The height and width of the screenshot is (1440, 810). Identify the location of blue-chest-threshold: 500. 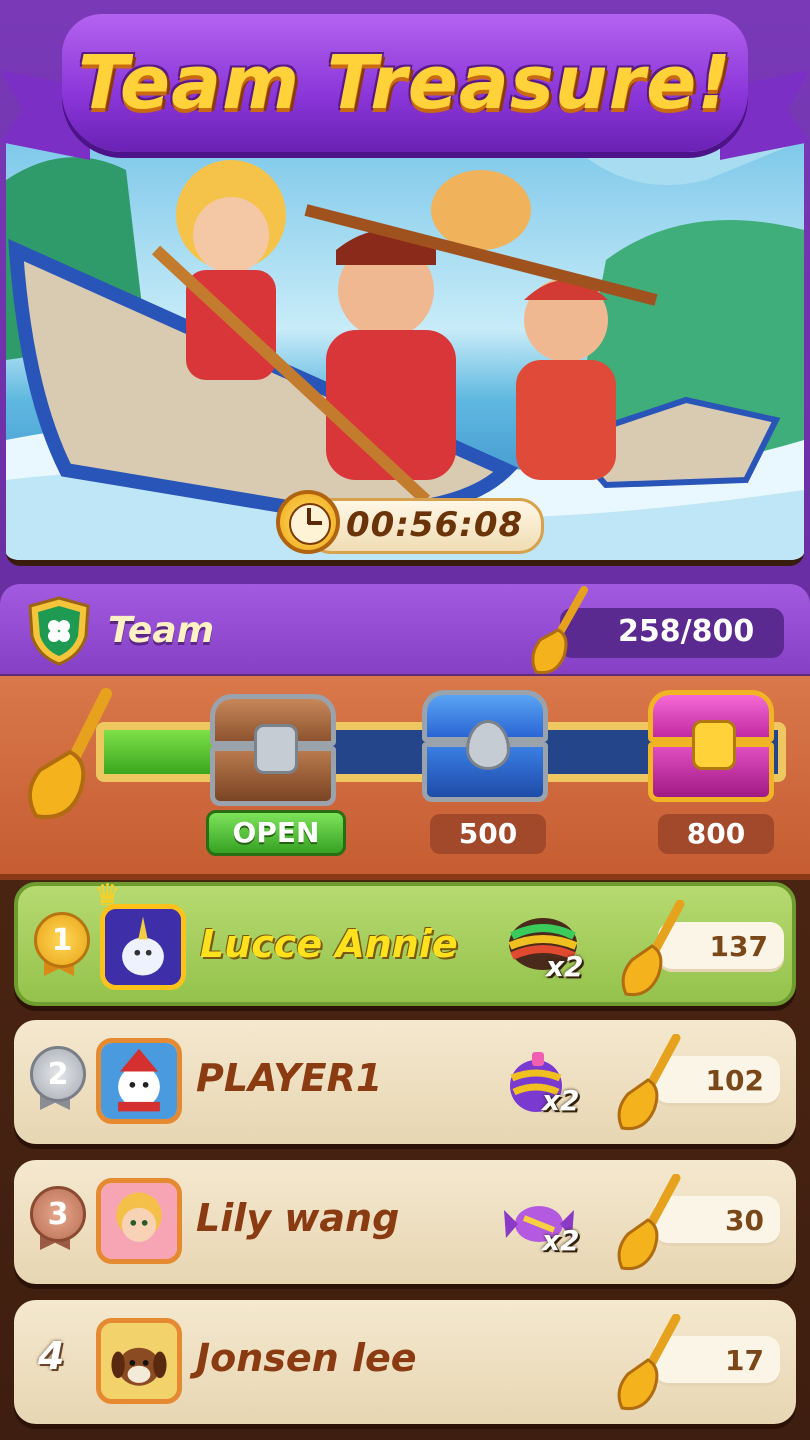
(488, 834).